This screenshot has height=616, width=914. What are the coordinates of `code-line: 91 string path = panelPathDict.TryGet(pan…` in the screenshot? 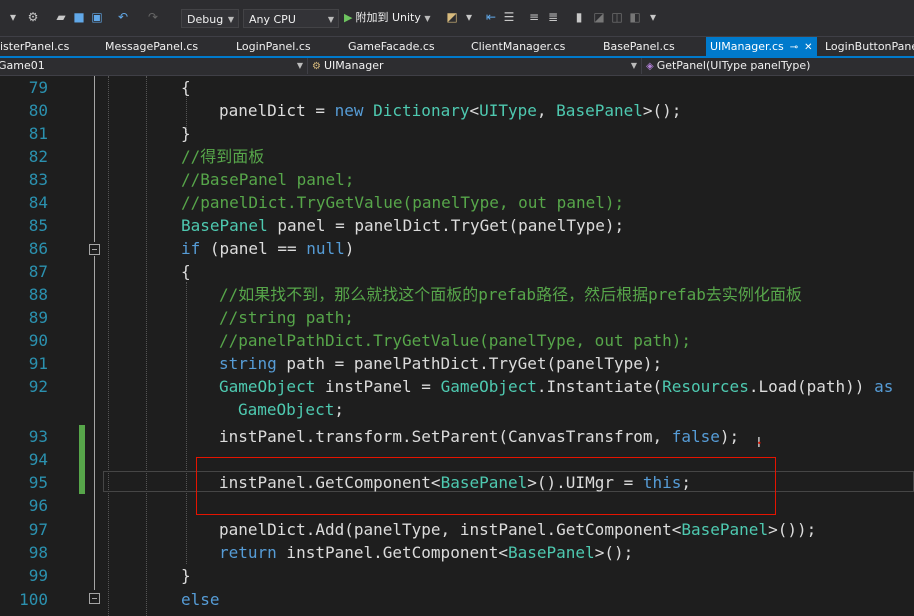 It's located at (457, 363).